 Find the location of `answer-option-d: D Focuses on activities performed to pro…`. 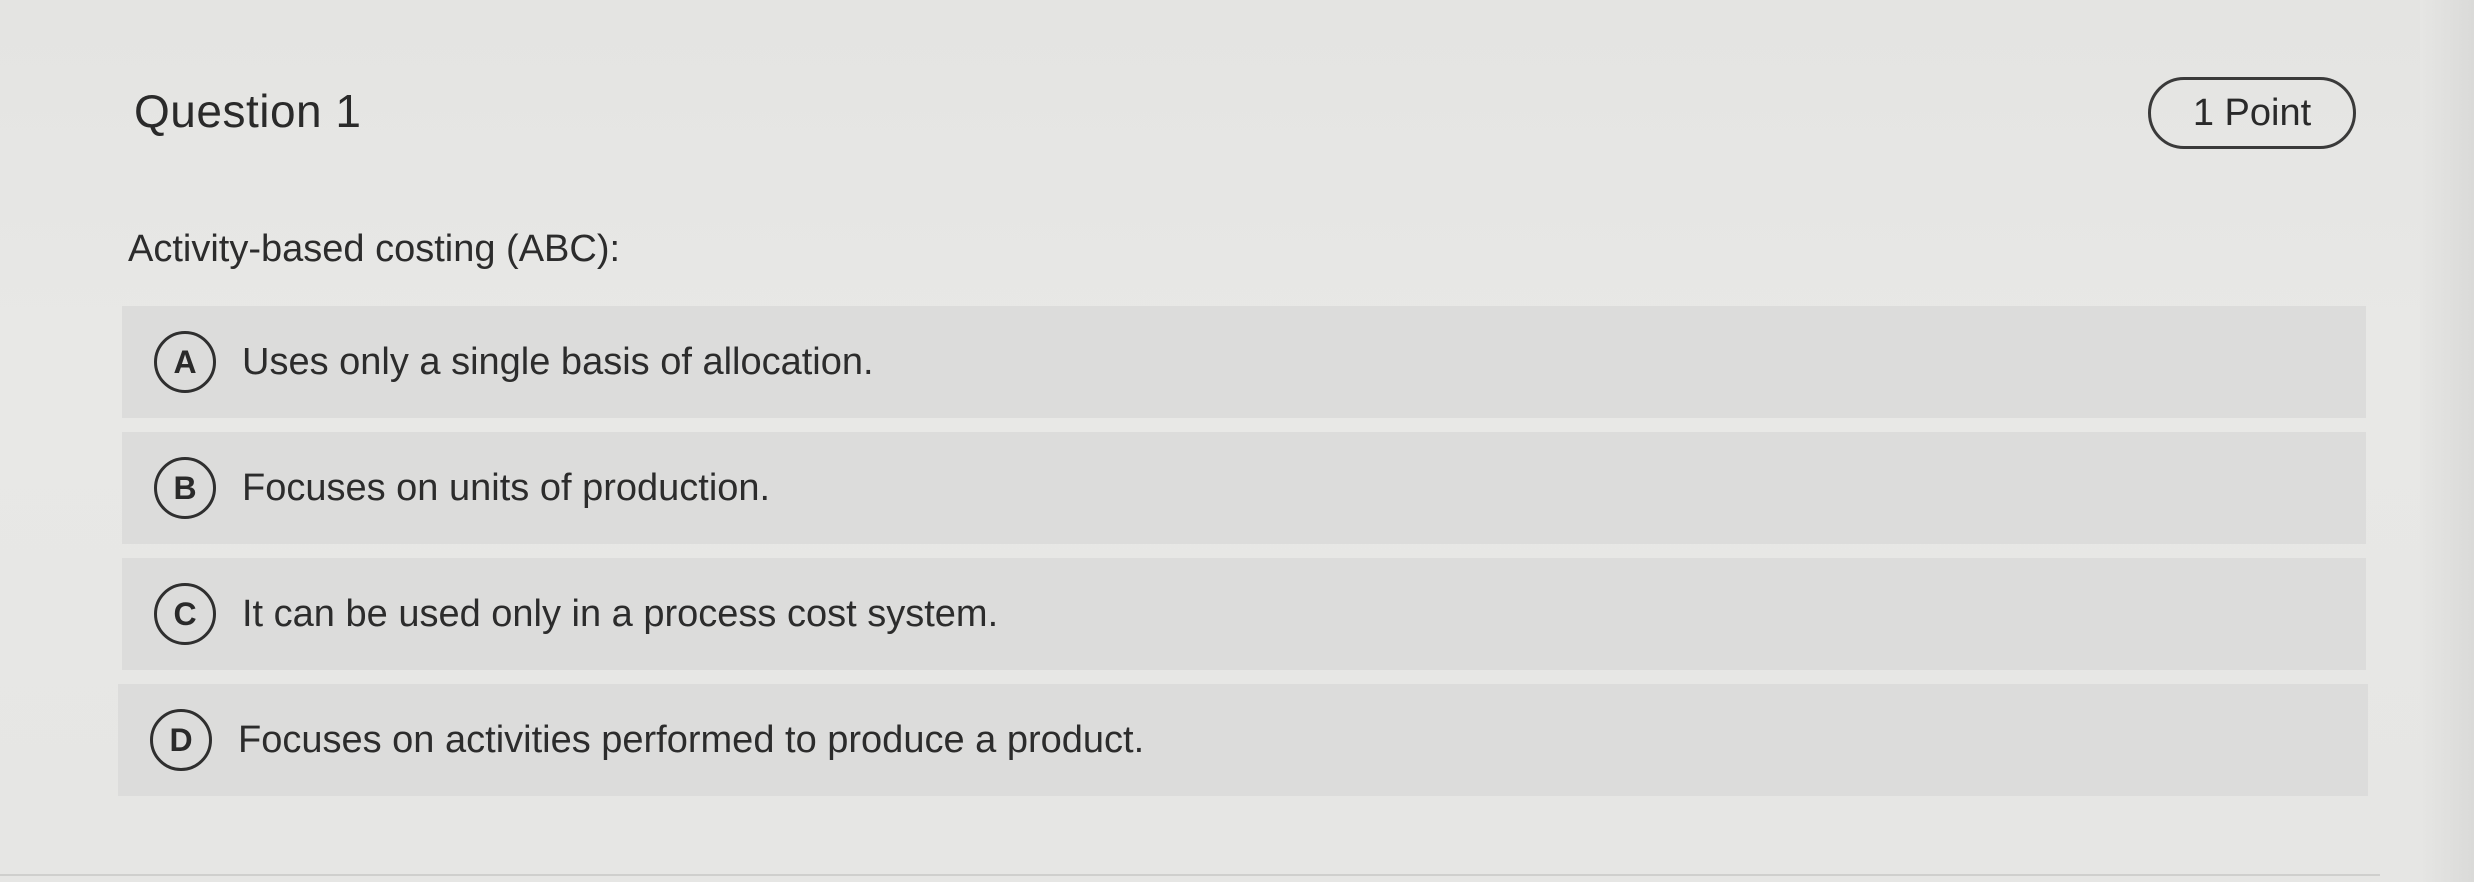

answer-option-d: D Focuses on activities performed to pro… is located at coordinates (1243, 740).